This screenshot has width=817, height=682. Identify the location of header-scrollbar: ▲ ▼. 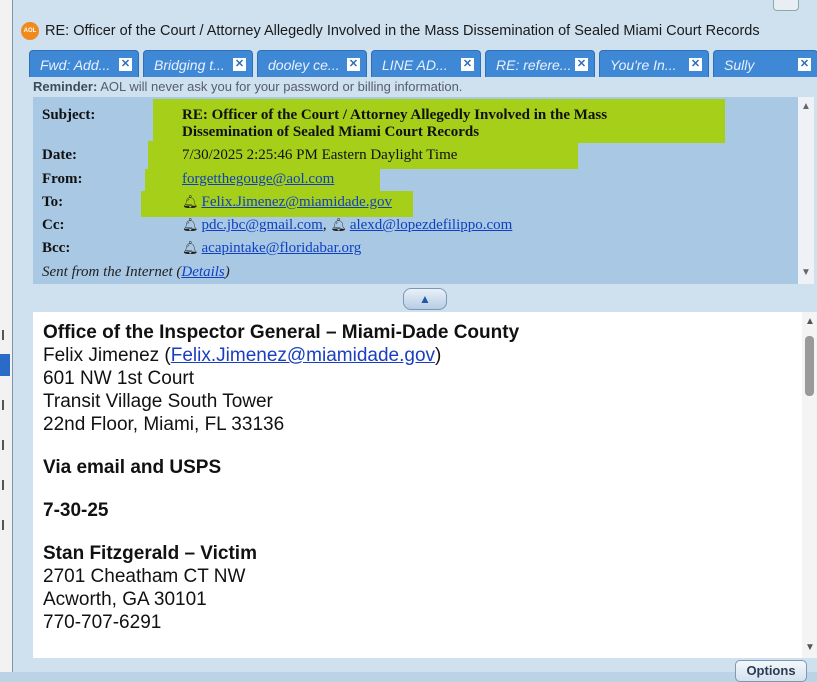
(806, 190).